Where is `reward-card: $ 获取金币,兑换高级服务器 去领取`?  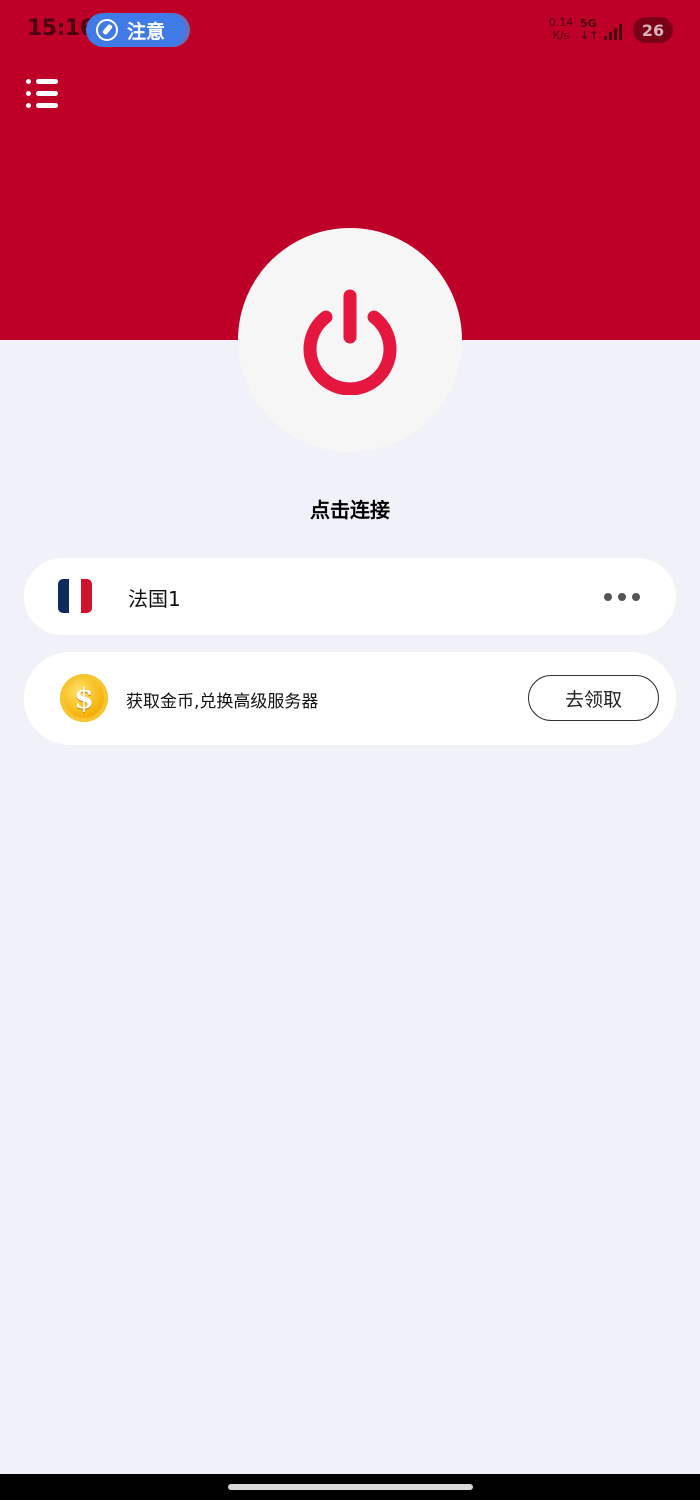
reward-card: $ 获取金币,兑换高级服务器 去领取 is located at coordinates (350, 698).